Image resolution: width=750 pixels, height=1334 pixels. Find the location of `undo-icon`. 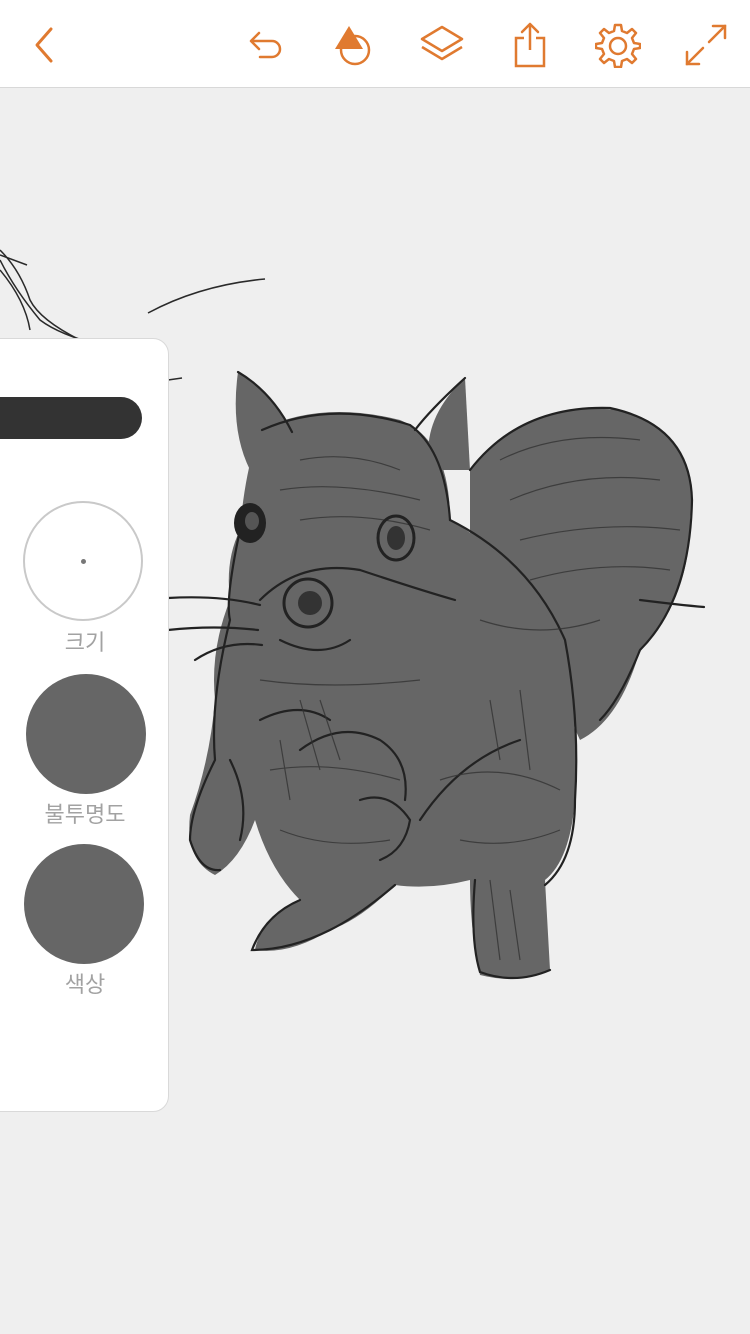

undo-icon is located at coordinates (265, 45).